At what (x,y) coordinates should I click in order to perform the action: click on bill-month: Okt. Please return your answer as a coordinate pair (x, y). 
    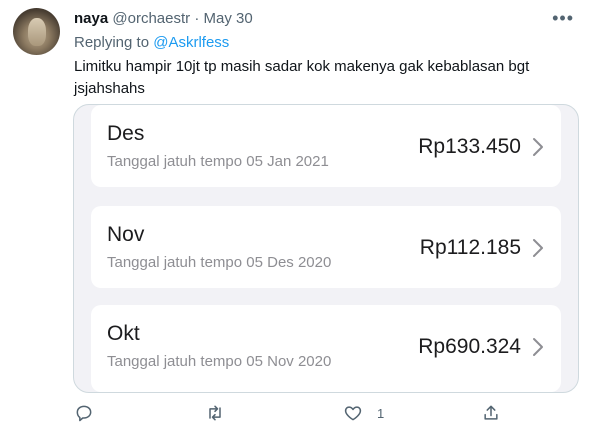
    Looking at the image, I should click on (123, 333).